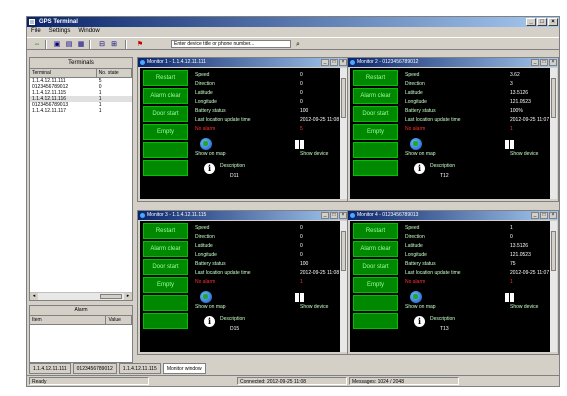 This screenshot has height=396, width=567. I want to click on col-state: No. state, so click(114, 73).